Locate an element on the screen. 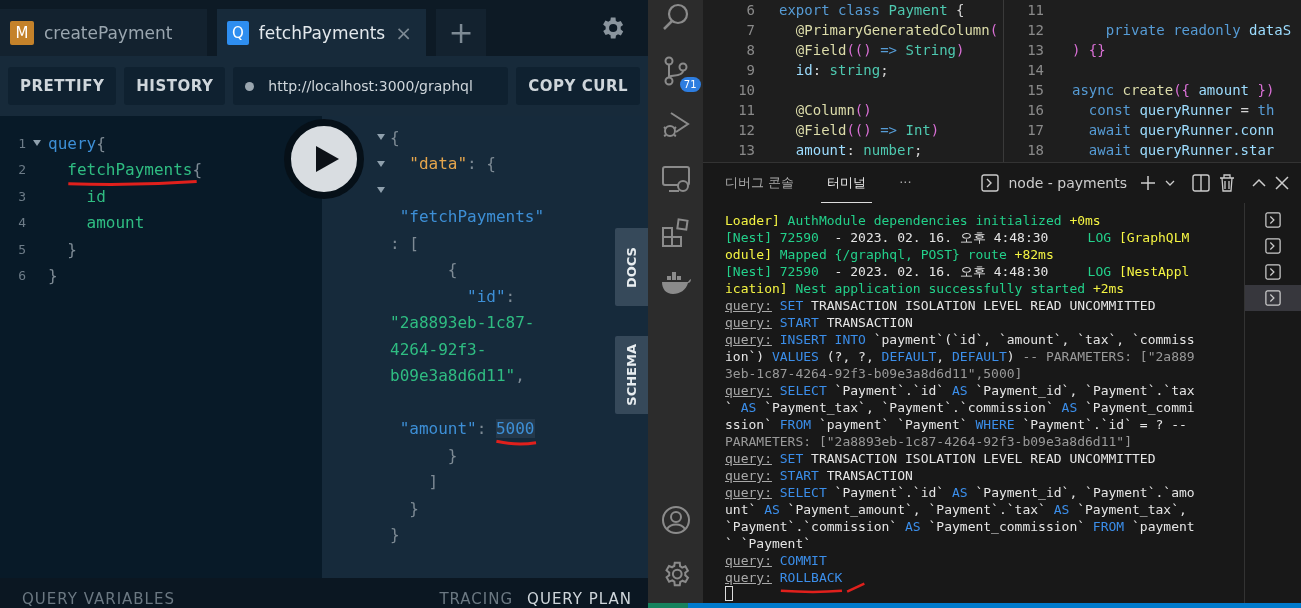 This screenshot has width=1301, height=608. response-line: "id": is located at coordinates (491, 296).